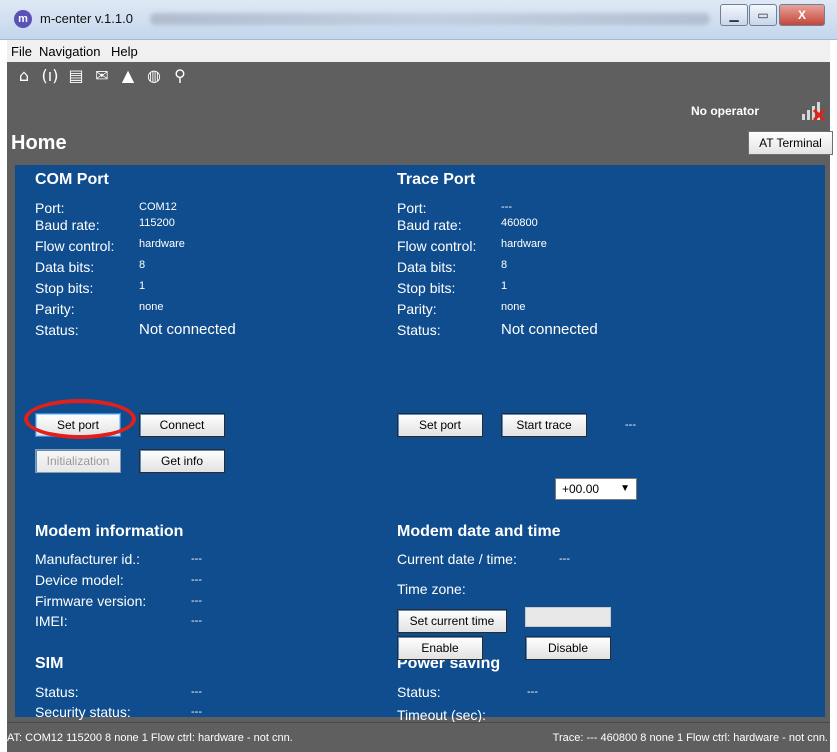 Image resolution: width=837 pixels, height=752 pixels. What do you see at coordinates (196, 621) in the screenshot?
I see `imei-value: ---` at bounding box center [196, 621].